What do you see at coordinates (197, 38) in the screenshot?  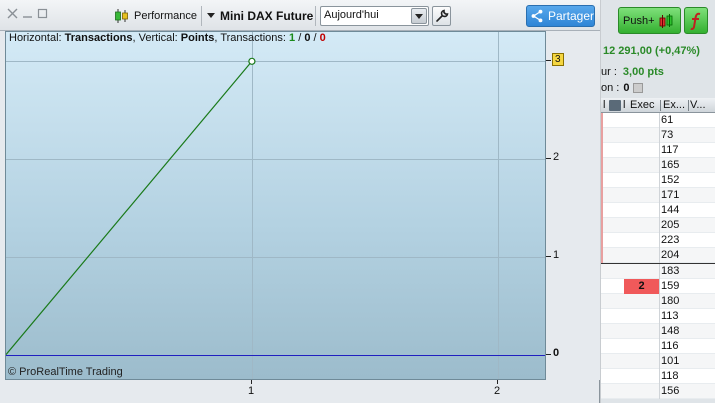 I see `vertical-value: Points` at bounding box center [197, 38].